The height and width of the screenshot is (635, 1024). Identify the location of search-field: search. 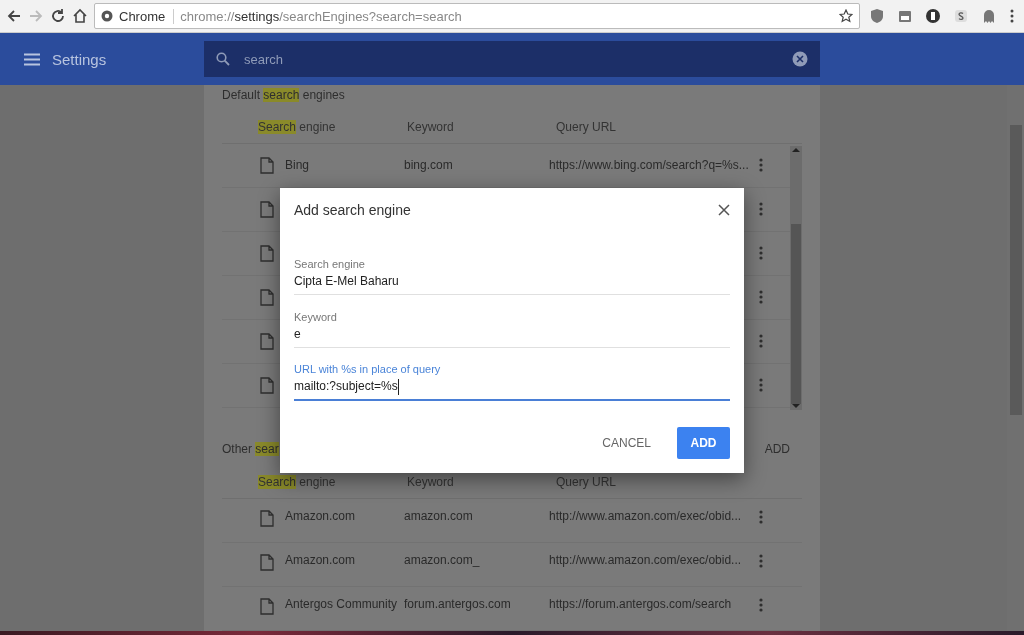
(512, 59).